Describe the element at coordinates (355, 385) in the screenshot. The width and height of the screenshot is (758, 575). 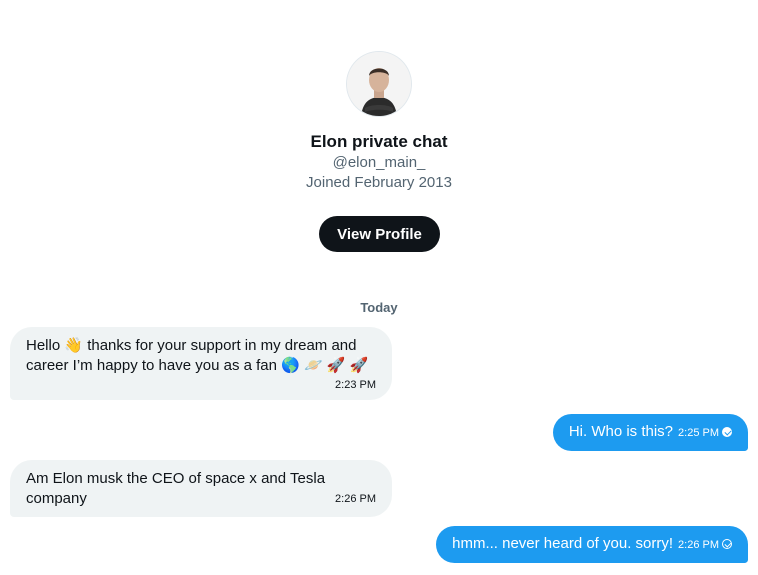
I see `message-timestamp: 2:23 PM` at that location.